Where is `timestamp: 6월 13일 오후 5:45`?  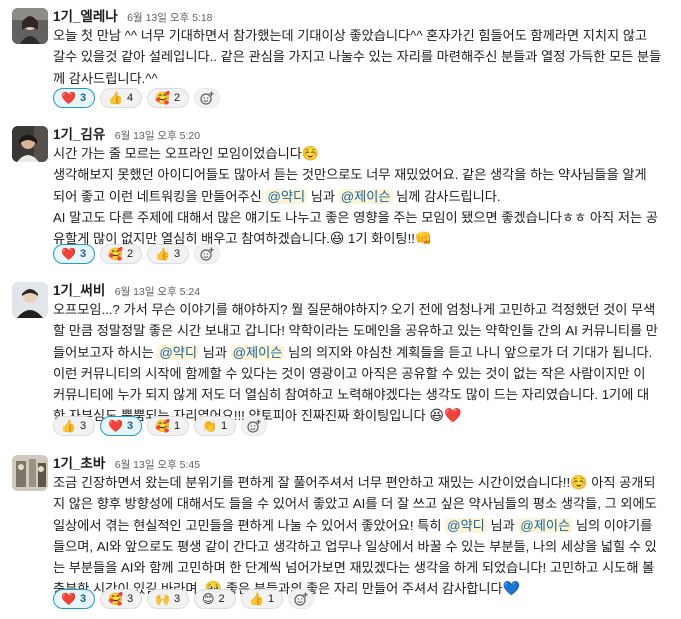 timestamp: 6월 13일 오후 5:45 is located at coordinates (157, 465).